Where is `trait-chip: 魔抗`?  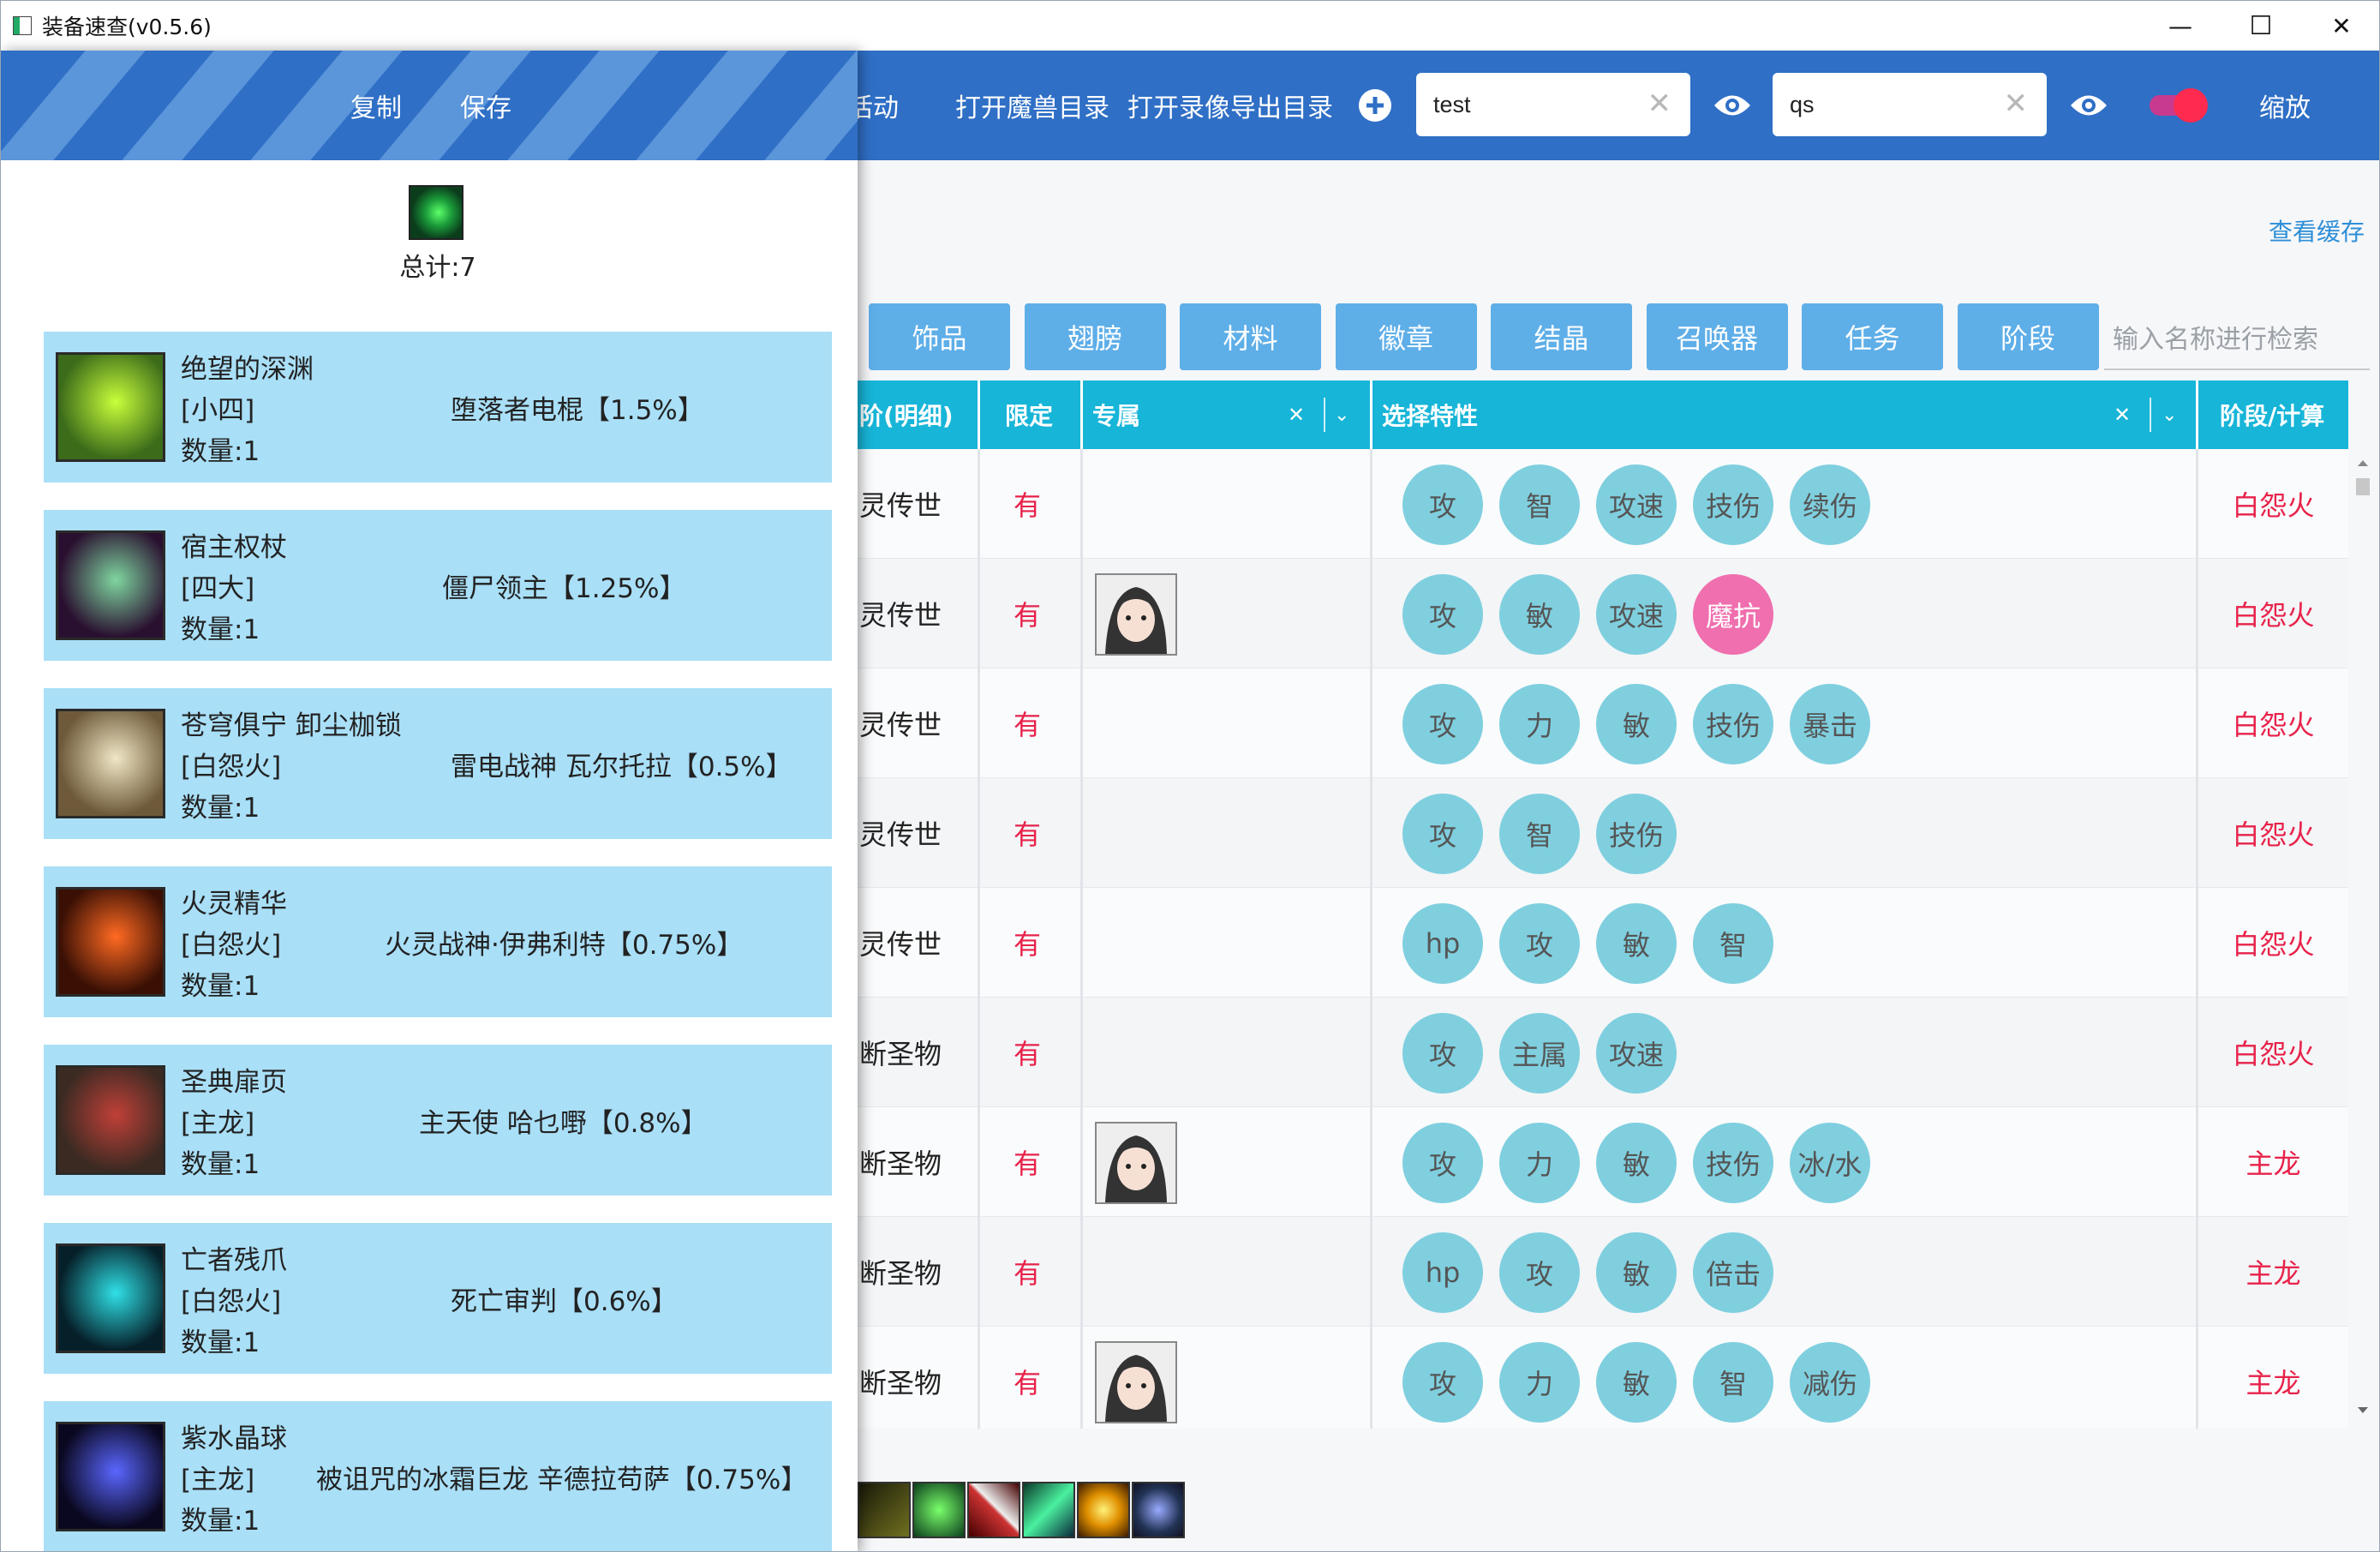
trait-chip: 魔抗 is located at coordinates (1733, 614).